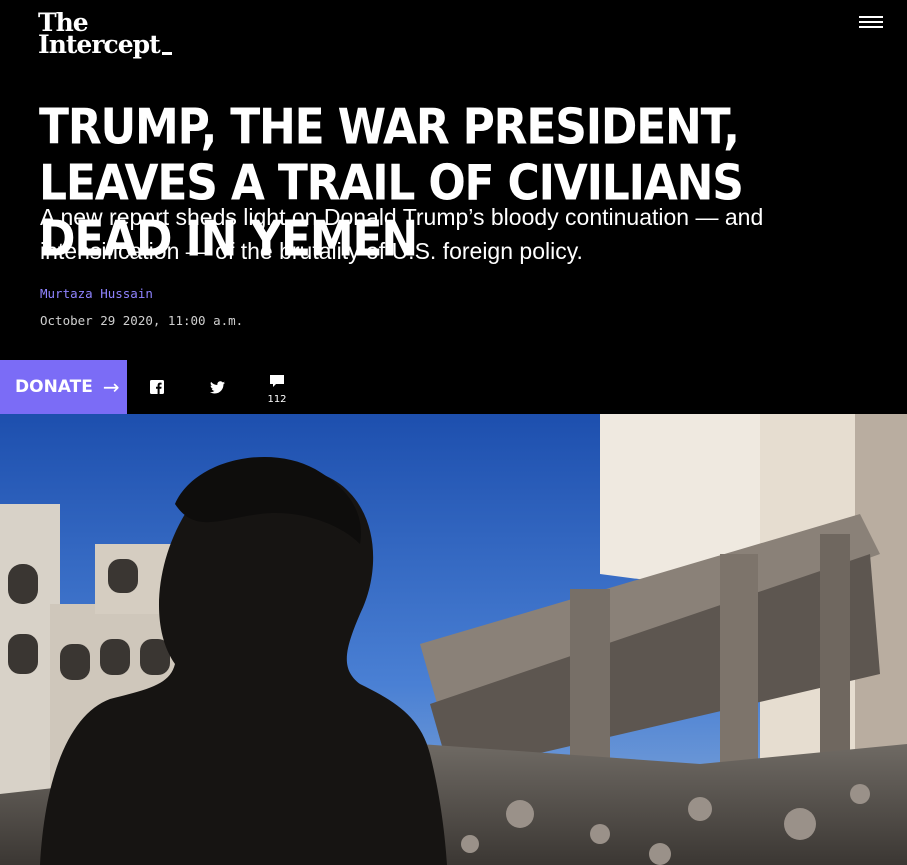 The image size is (907, 865). I want to click on logo-line-2: Intercept, so click(105, 44).